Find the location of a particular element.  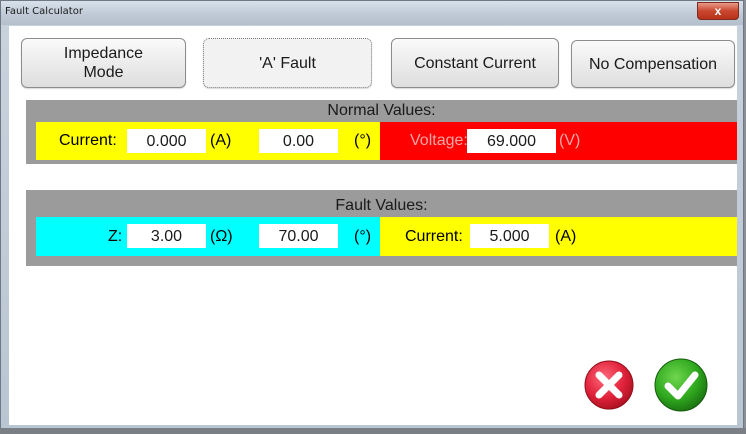

fault-values-title: Fault Values: is located at coordinates (381, 205).